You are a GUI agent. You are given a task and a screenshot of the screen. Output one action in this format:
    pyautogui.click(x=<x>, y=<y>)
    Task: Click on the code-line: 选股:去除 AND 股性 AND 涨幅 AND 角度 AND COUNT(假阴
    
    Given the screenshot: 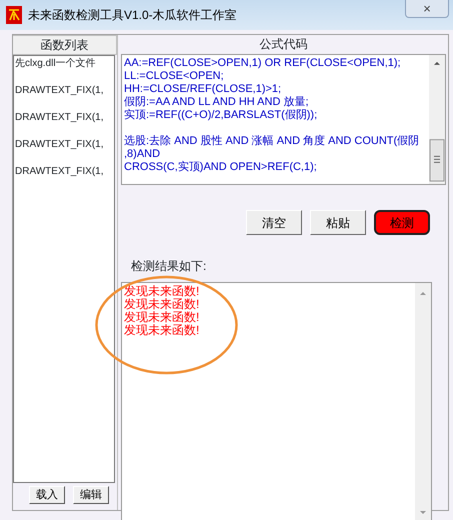 What is the action you would take?
    pyautogui.click(x=272, y=141)
    